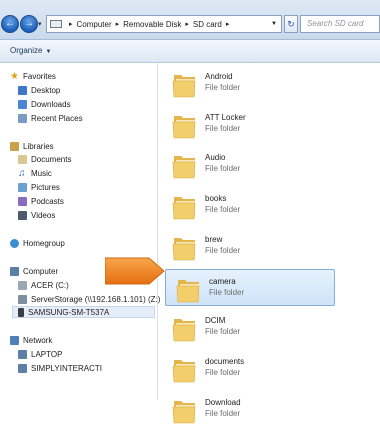 Image resolution: width=380 pixels, height=428 pixels. What do you see at coordinates (247, 368) in the screenshot?
I see `folder-item: documents File folder` at bounding box center [247, 368].